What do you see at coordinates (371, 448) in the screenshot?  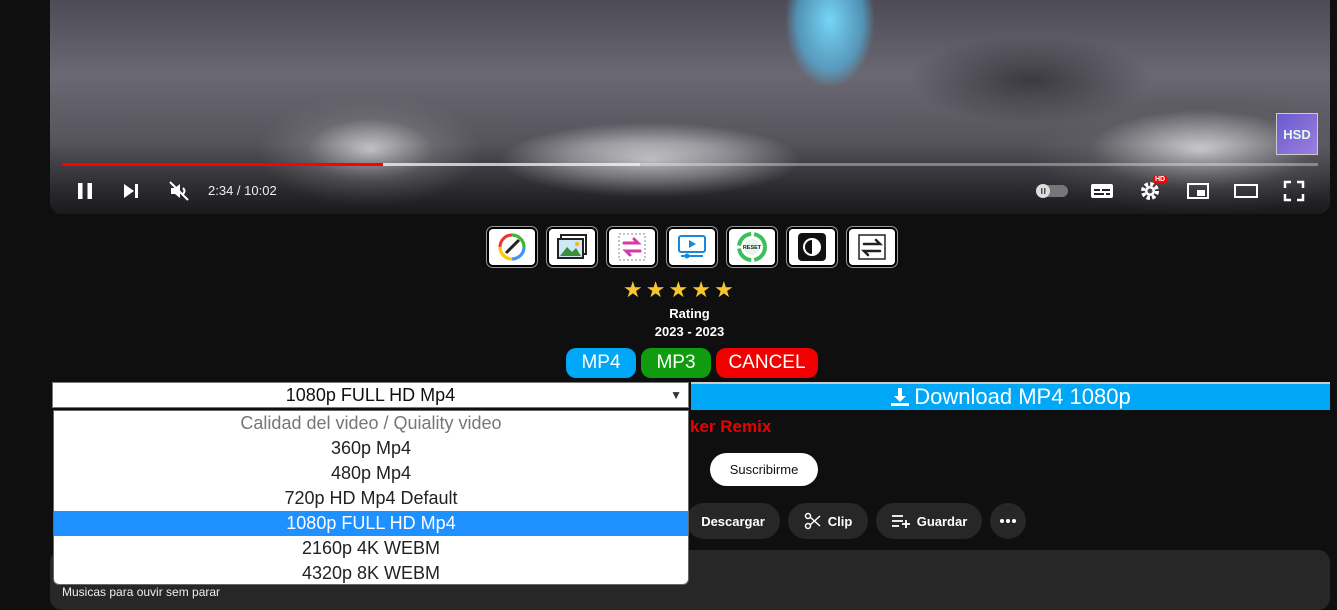 I see `quality-option: 360p Mp4` at bounding box center [371, 448].